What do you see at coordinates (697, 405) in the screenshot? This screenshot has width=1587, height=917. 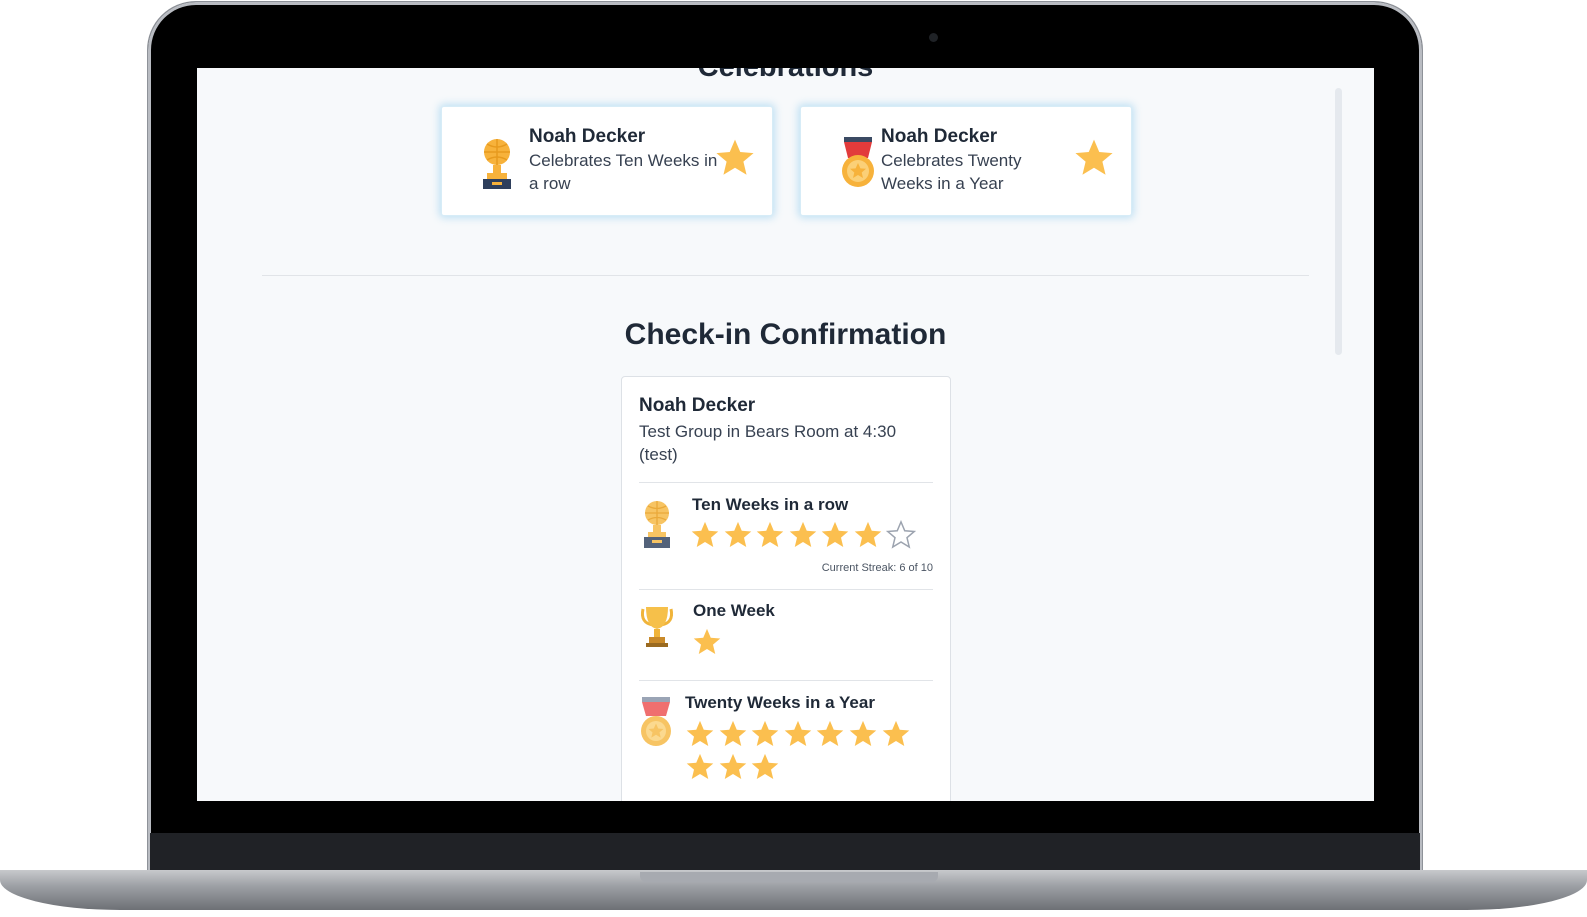 I see `person-name: Noah Decker` at bounding box center [697, 405].